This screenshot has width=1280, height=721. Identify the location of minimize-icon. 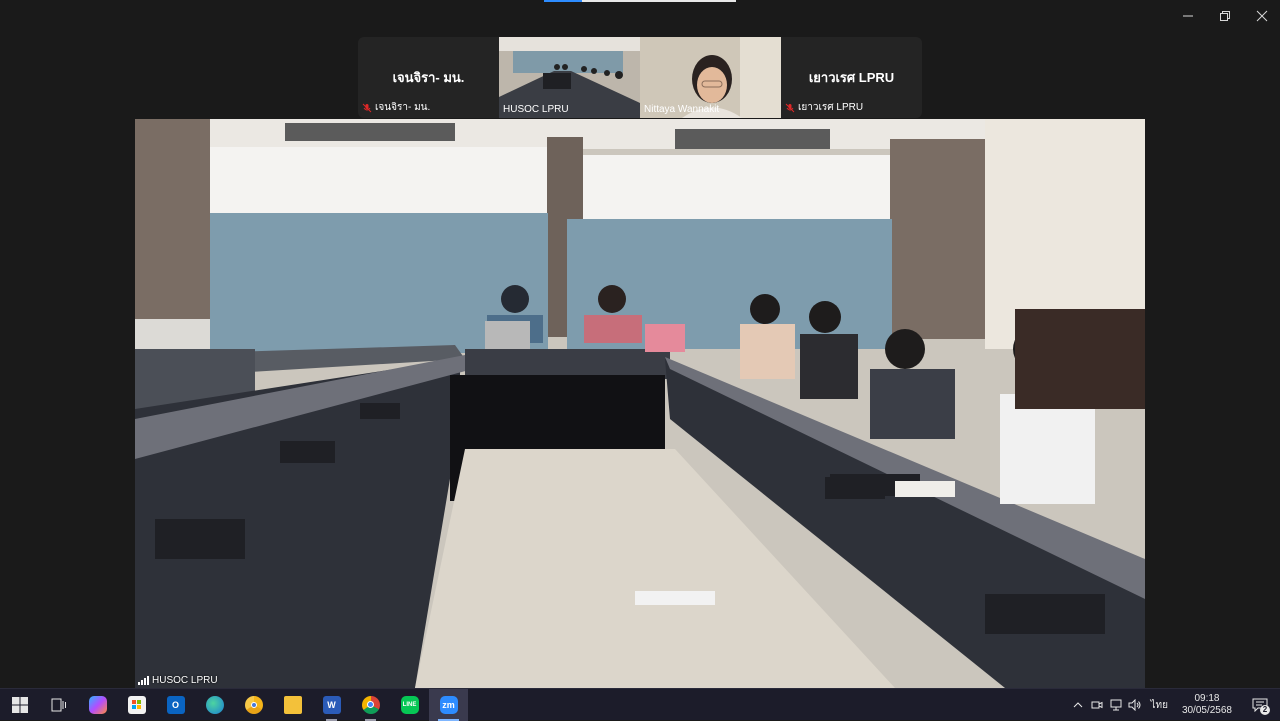
(1187, 16).